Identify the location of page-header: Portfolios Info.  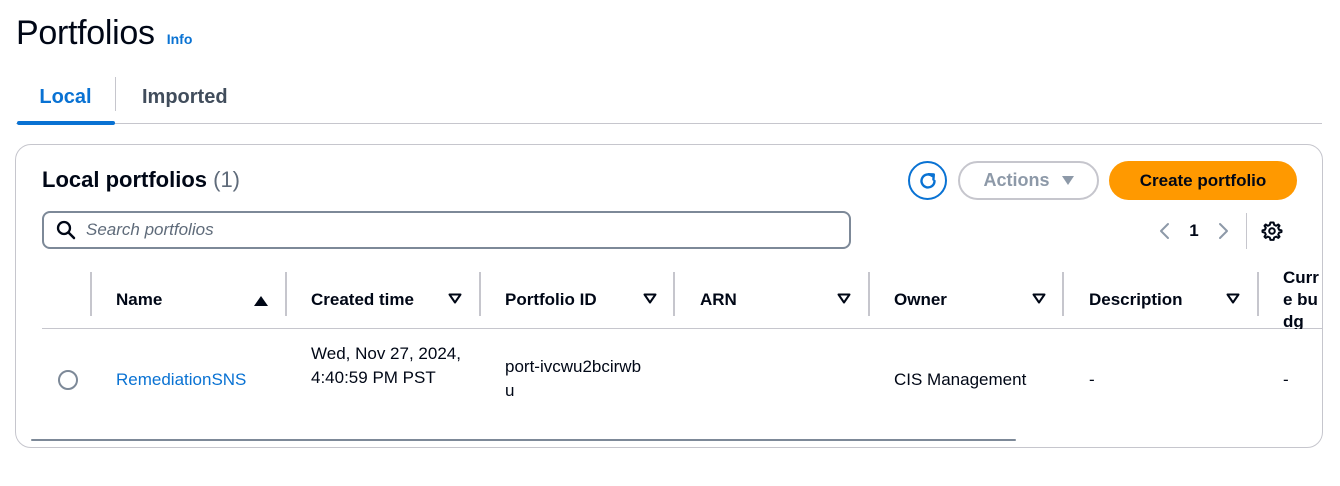
(104, 33).